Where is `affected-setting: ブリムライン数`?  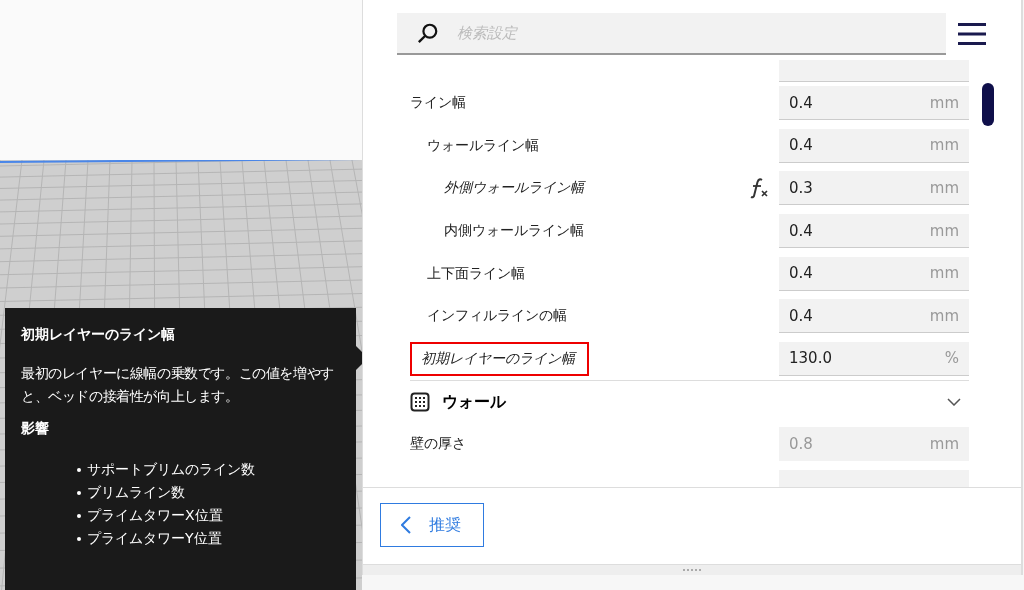 affected-setting: ブリムライン数 is located at coordinates (136, 492).